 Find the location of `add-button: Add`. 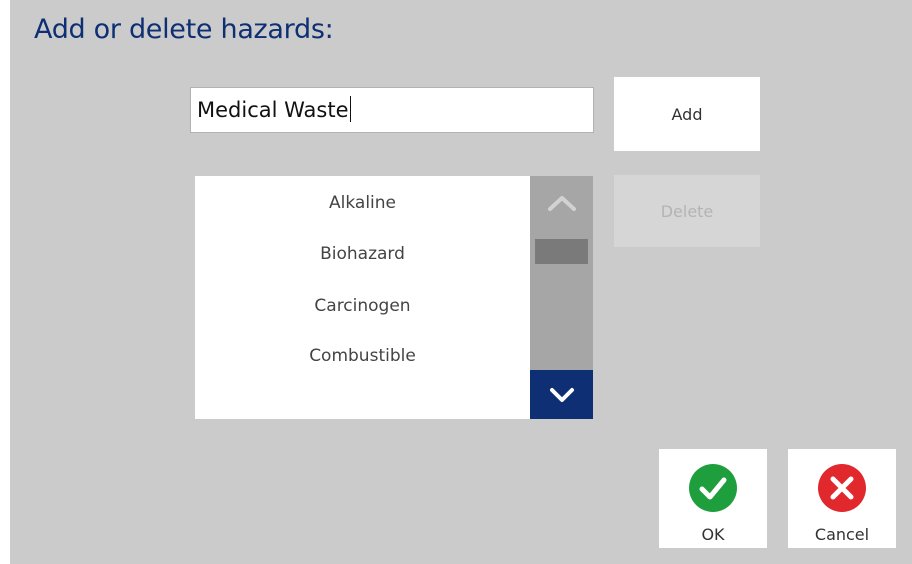

add-button: Add is located at coordinates (687, 114).